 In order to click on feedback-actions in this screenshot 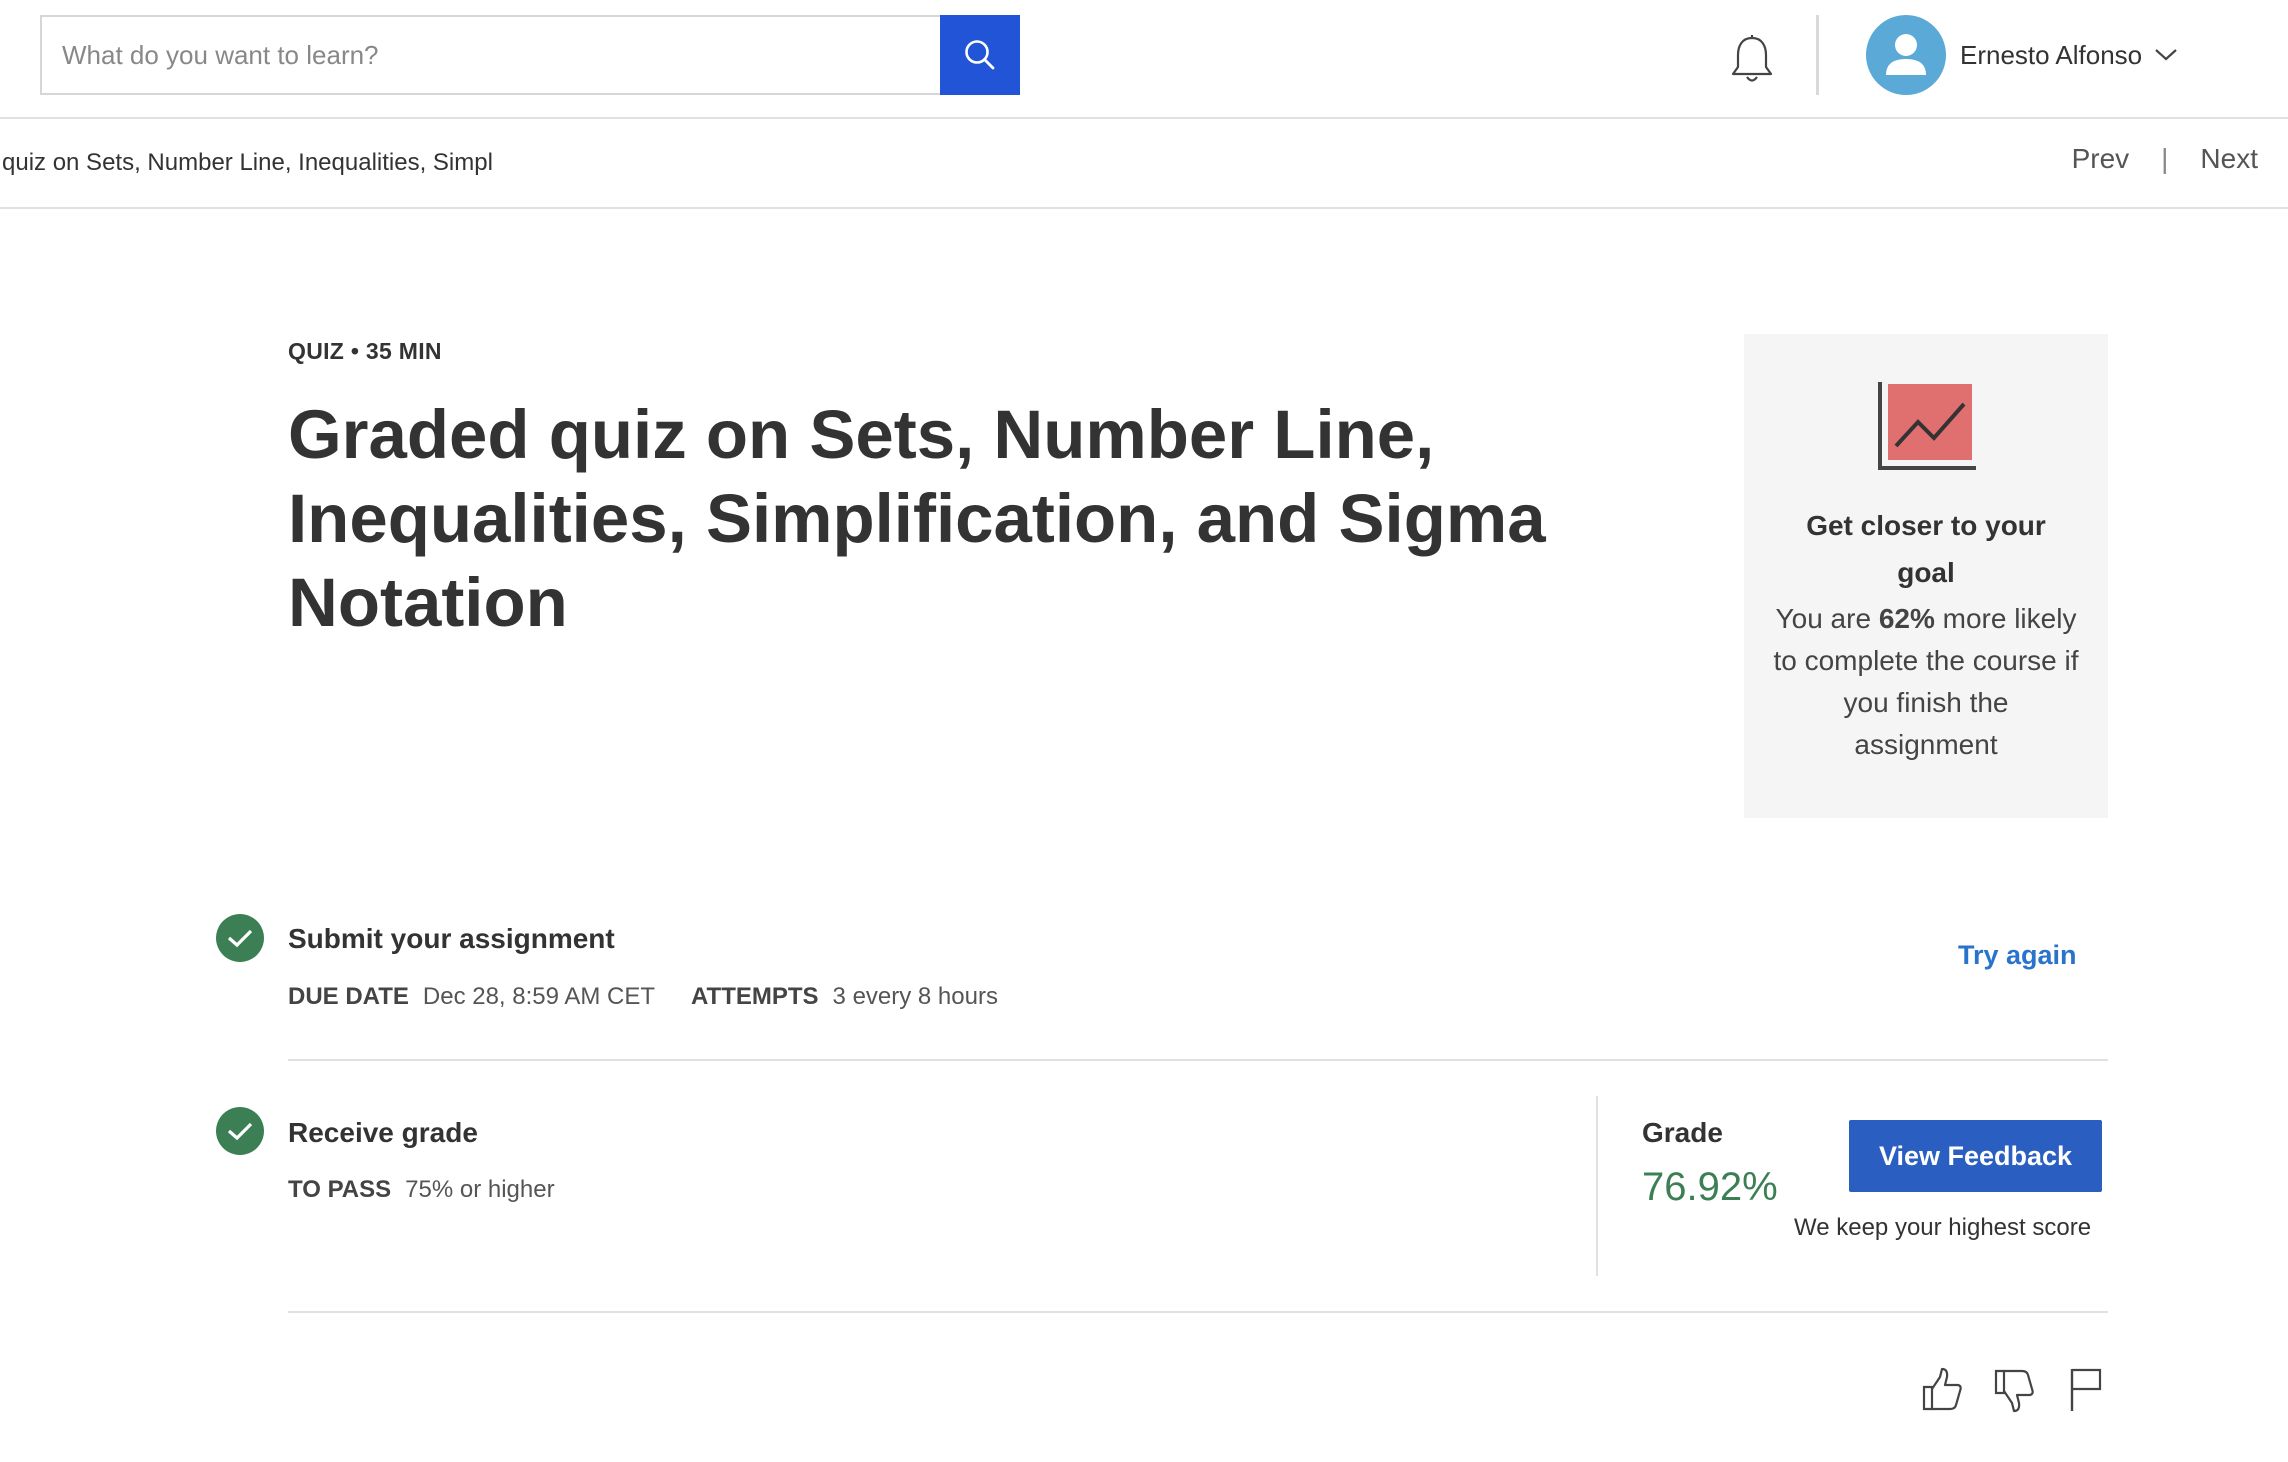, I will do `click(2026, 1390)`.